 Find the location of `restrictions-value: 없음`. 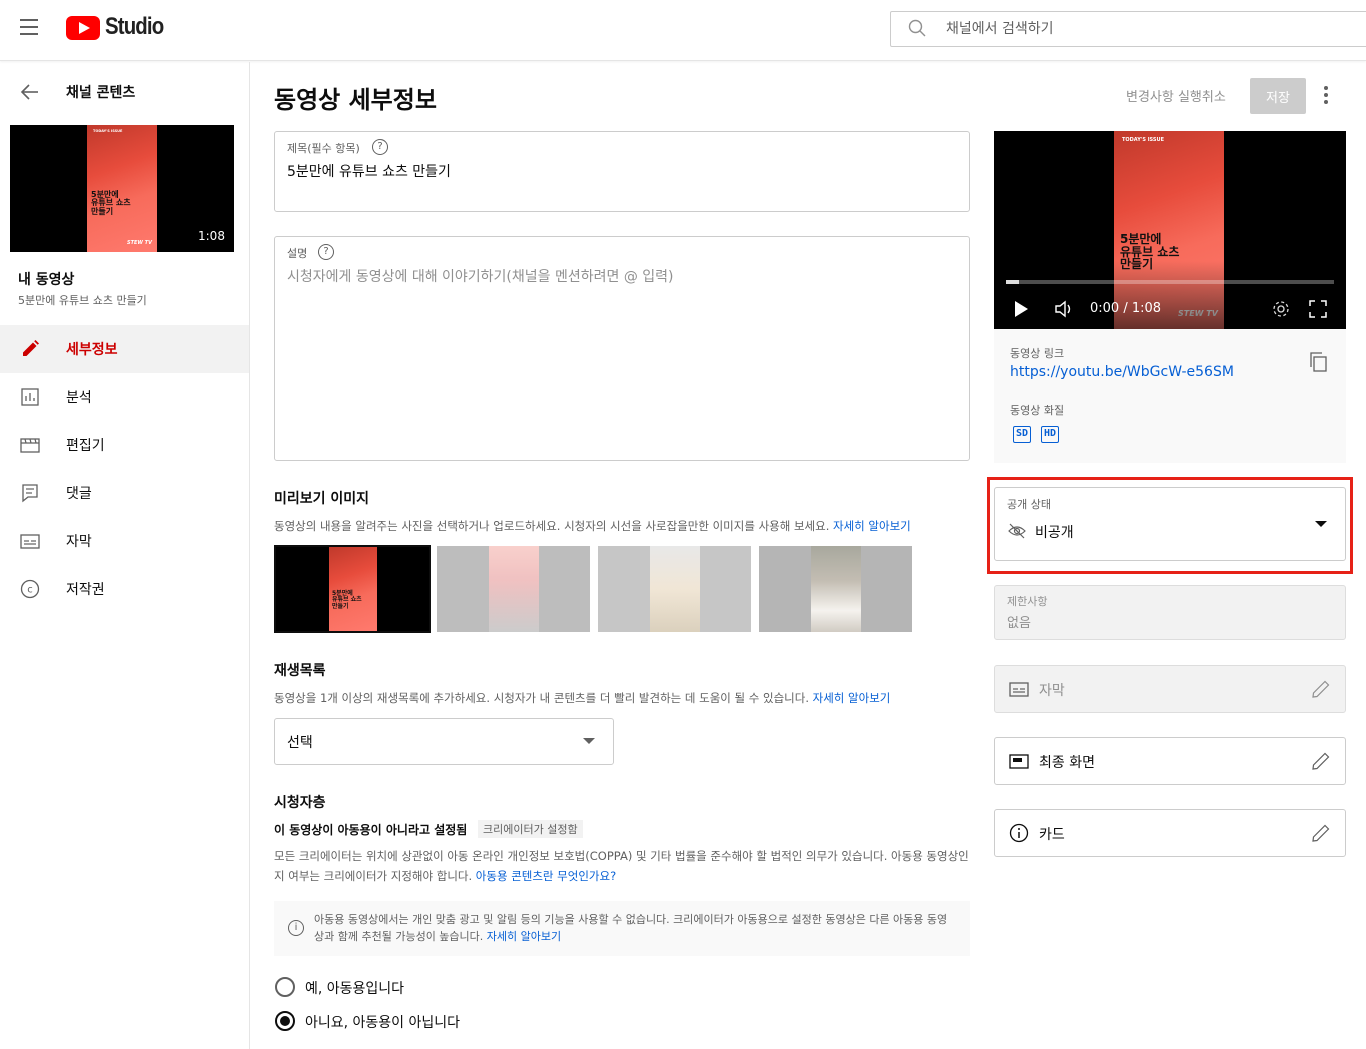

restrictions-value: 없음 is located at coordinates (1019, 623).